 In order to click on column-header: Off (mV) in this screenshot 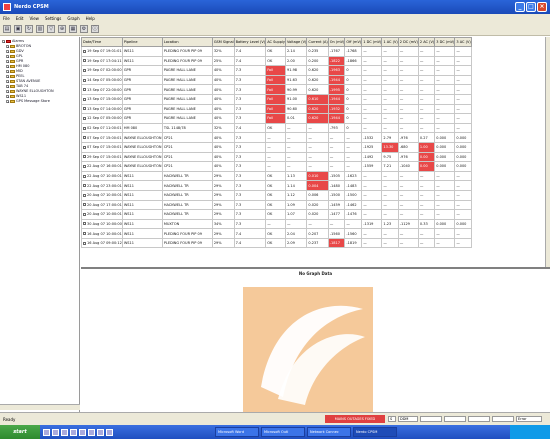, I will do `click(353, 42)`.